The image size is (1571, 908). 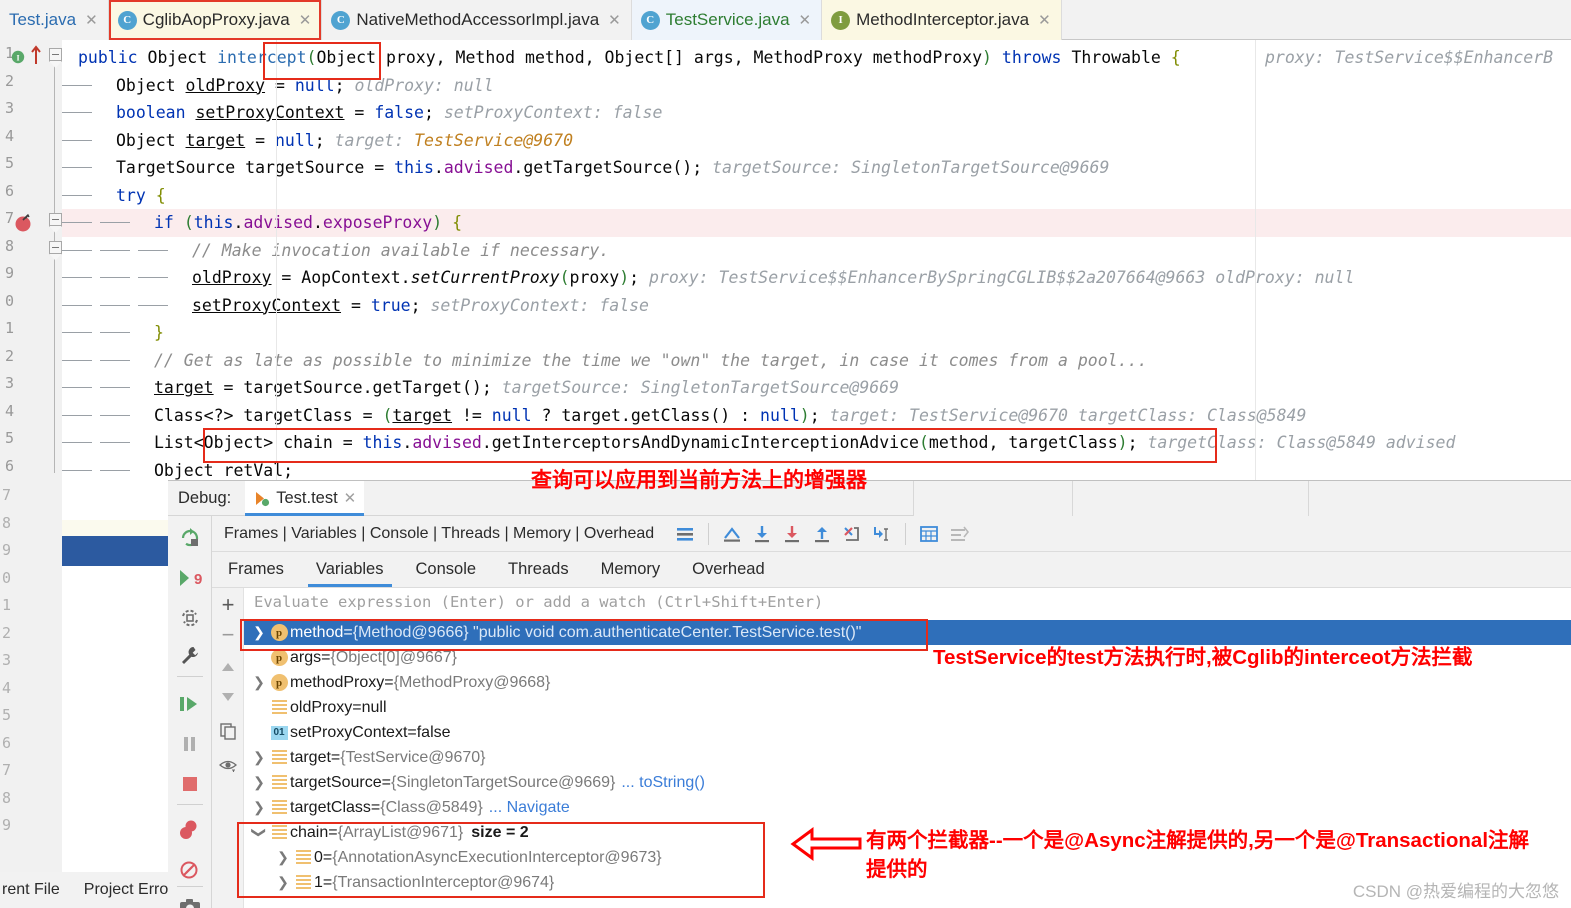 I want to click on pause-icon, so click(x=190, y=744).